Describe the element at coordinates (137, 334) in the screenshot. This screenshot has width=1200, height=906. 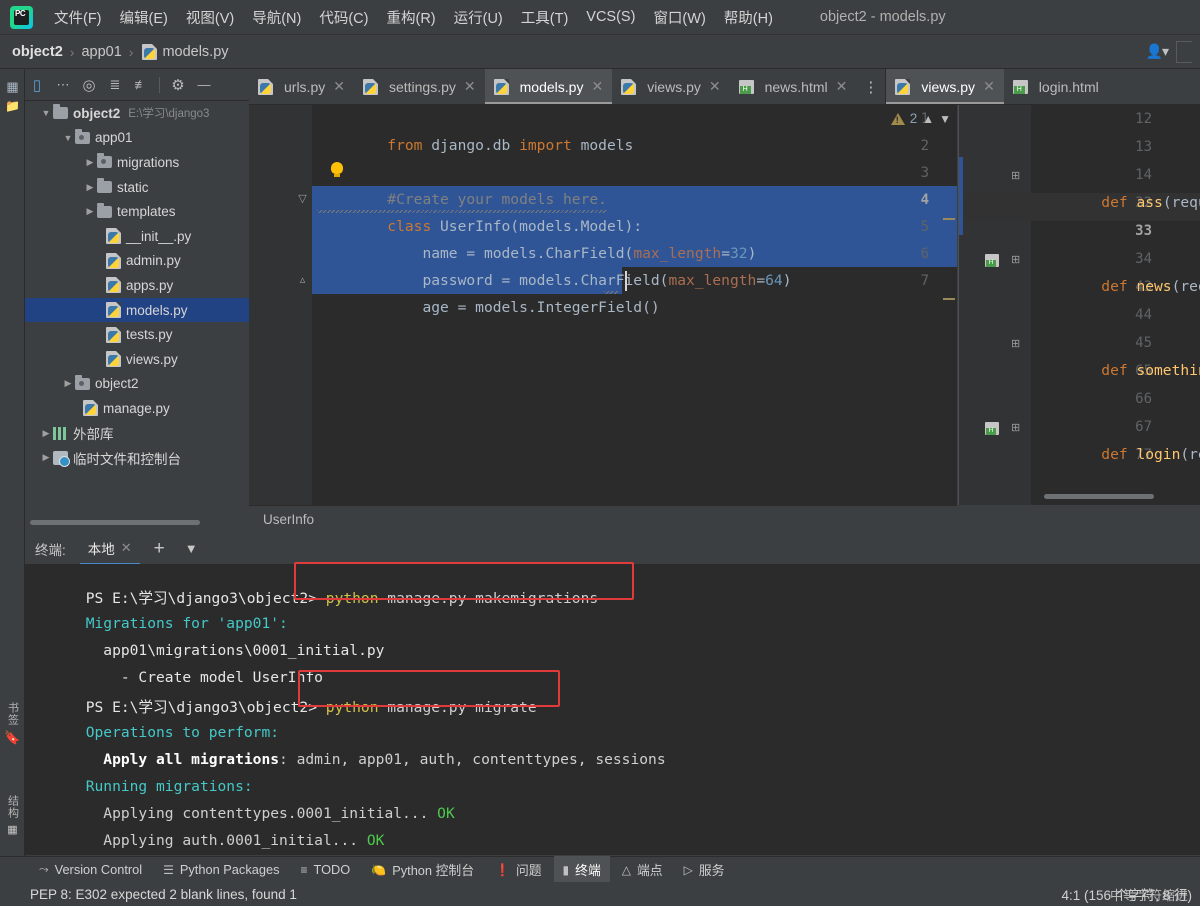
I see `tree-node-tests-py: tests.py` at that location.